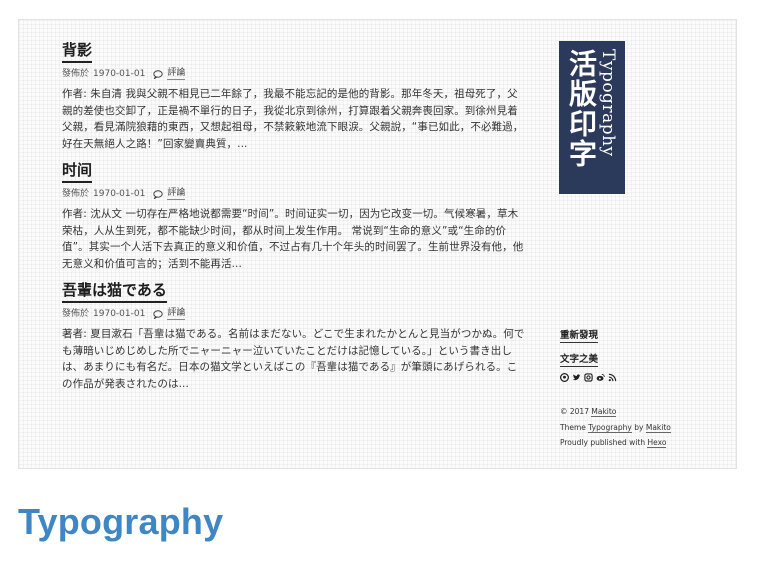 The image size is (762, 561). Describe the element at coordinates (121, 521) in the screenshot. I see `theme-caption-title: Typography` at that location.